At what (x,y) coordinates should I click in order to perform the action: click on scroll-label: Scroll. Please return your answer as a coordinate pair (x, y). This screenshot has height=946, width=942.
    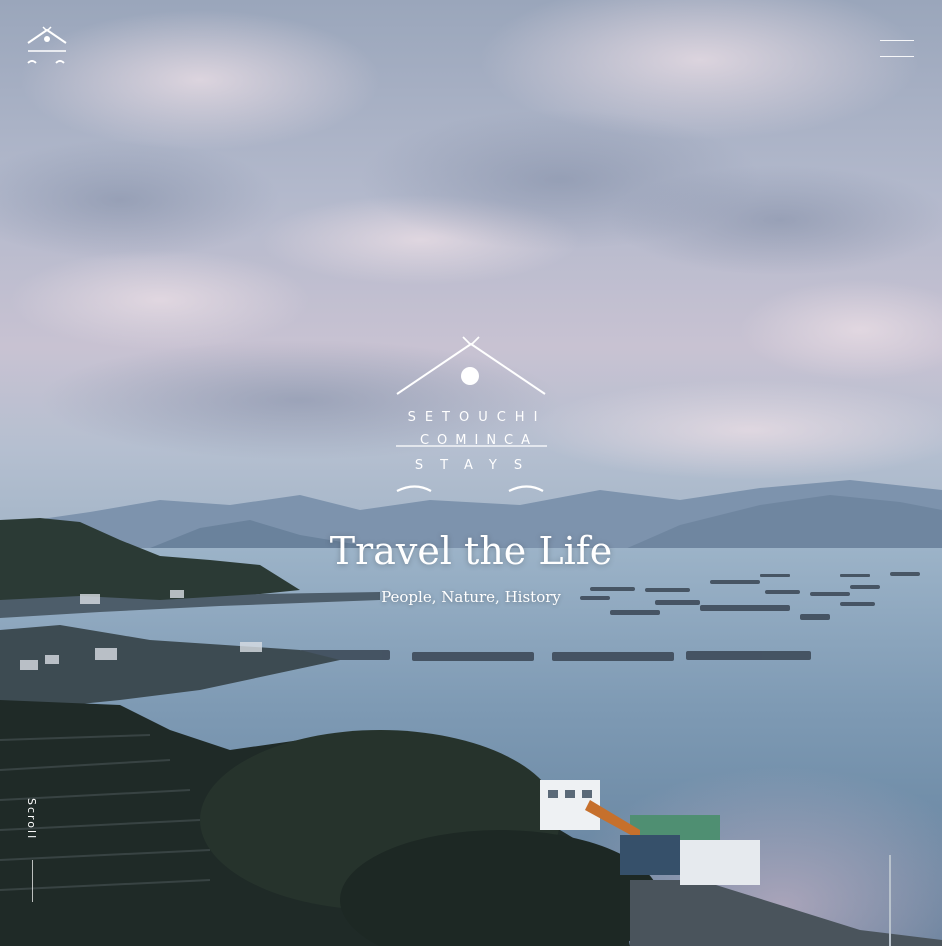
    Looking at the image, I should click on (31, 819).